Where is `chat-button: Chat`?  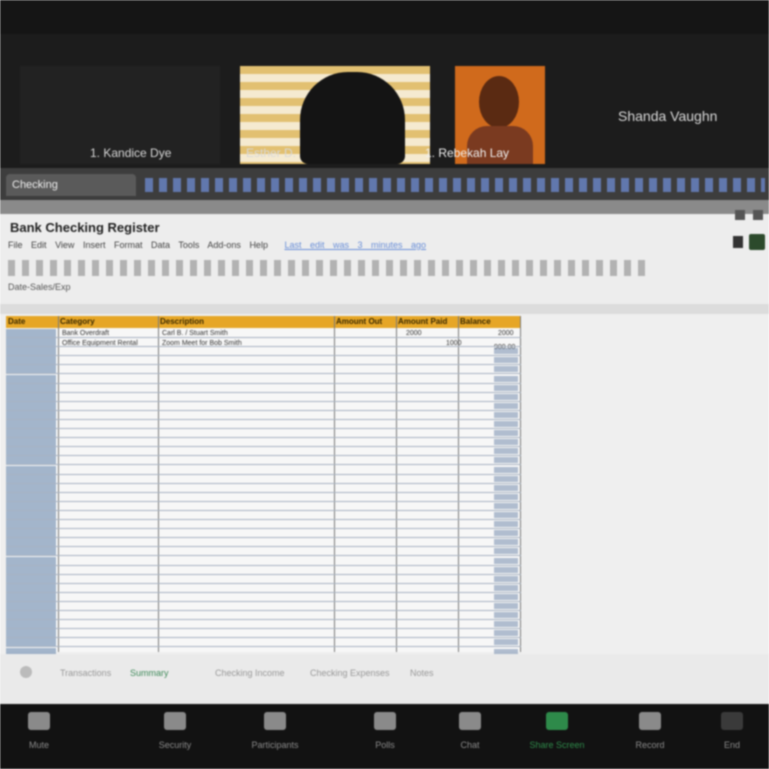 chat-button: Chat is located at coordinates (470, 738).